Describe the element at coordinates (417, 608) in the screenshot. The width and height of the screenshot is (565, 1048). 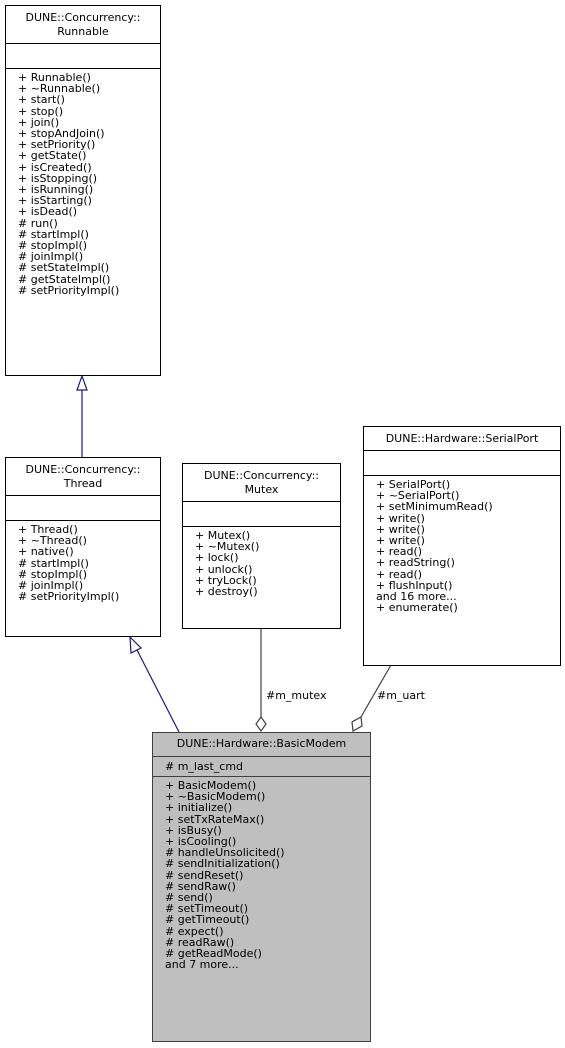
I see `method-item: + enumerate()` at that location.